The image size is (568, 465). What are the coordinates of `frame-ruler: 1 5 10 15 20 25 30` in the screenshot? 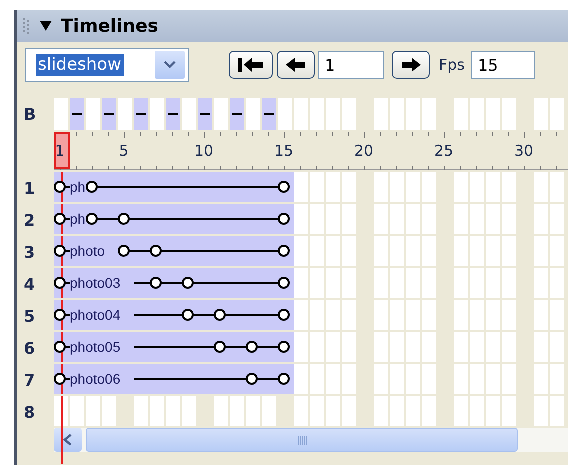 It's located at (311, 151).